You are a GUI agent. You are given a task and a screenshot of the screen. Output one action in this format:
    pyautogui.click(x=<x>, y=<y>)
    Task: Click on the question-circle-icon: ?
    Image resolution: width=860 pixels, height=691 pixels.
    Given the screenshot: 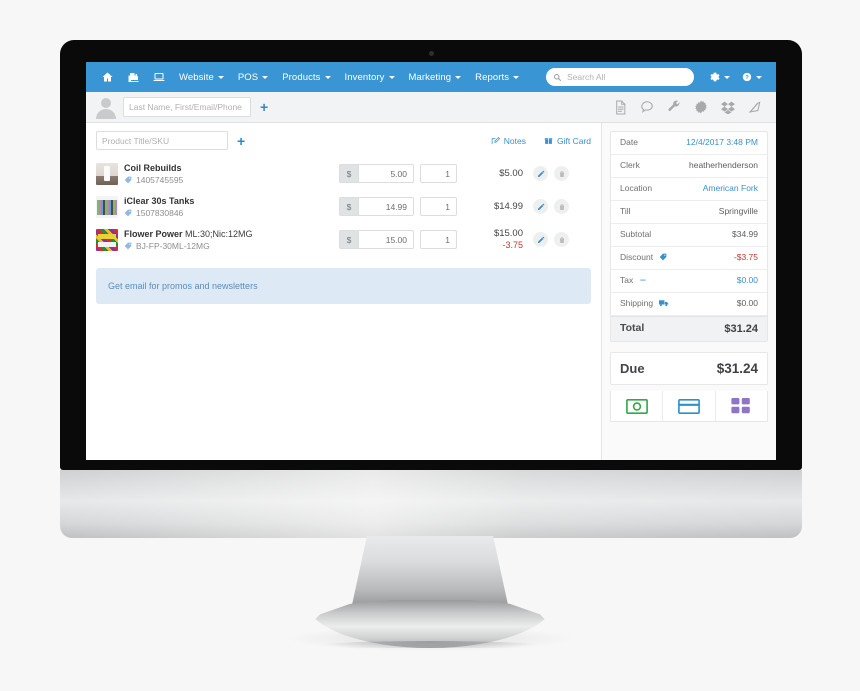 What is the action you would take?
    pyautogui.click(x=747, y=77)
    